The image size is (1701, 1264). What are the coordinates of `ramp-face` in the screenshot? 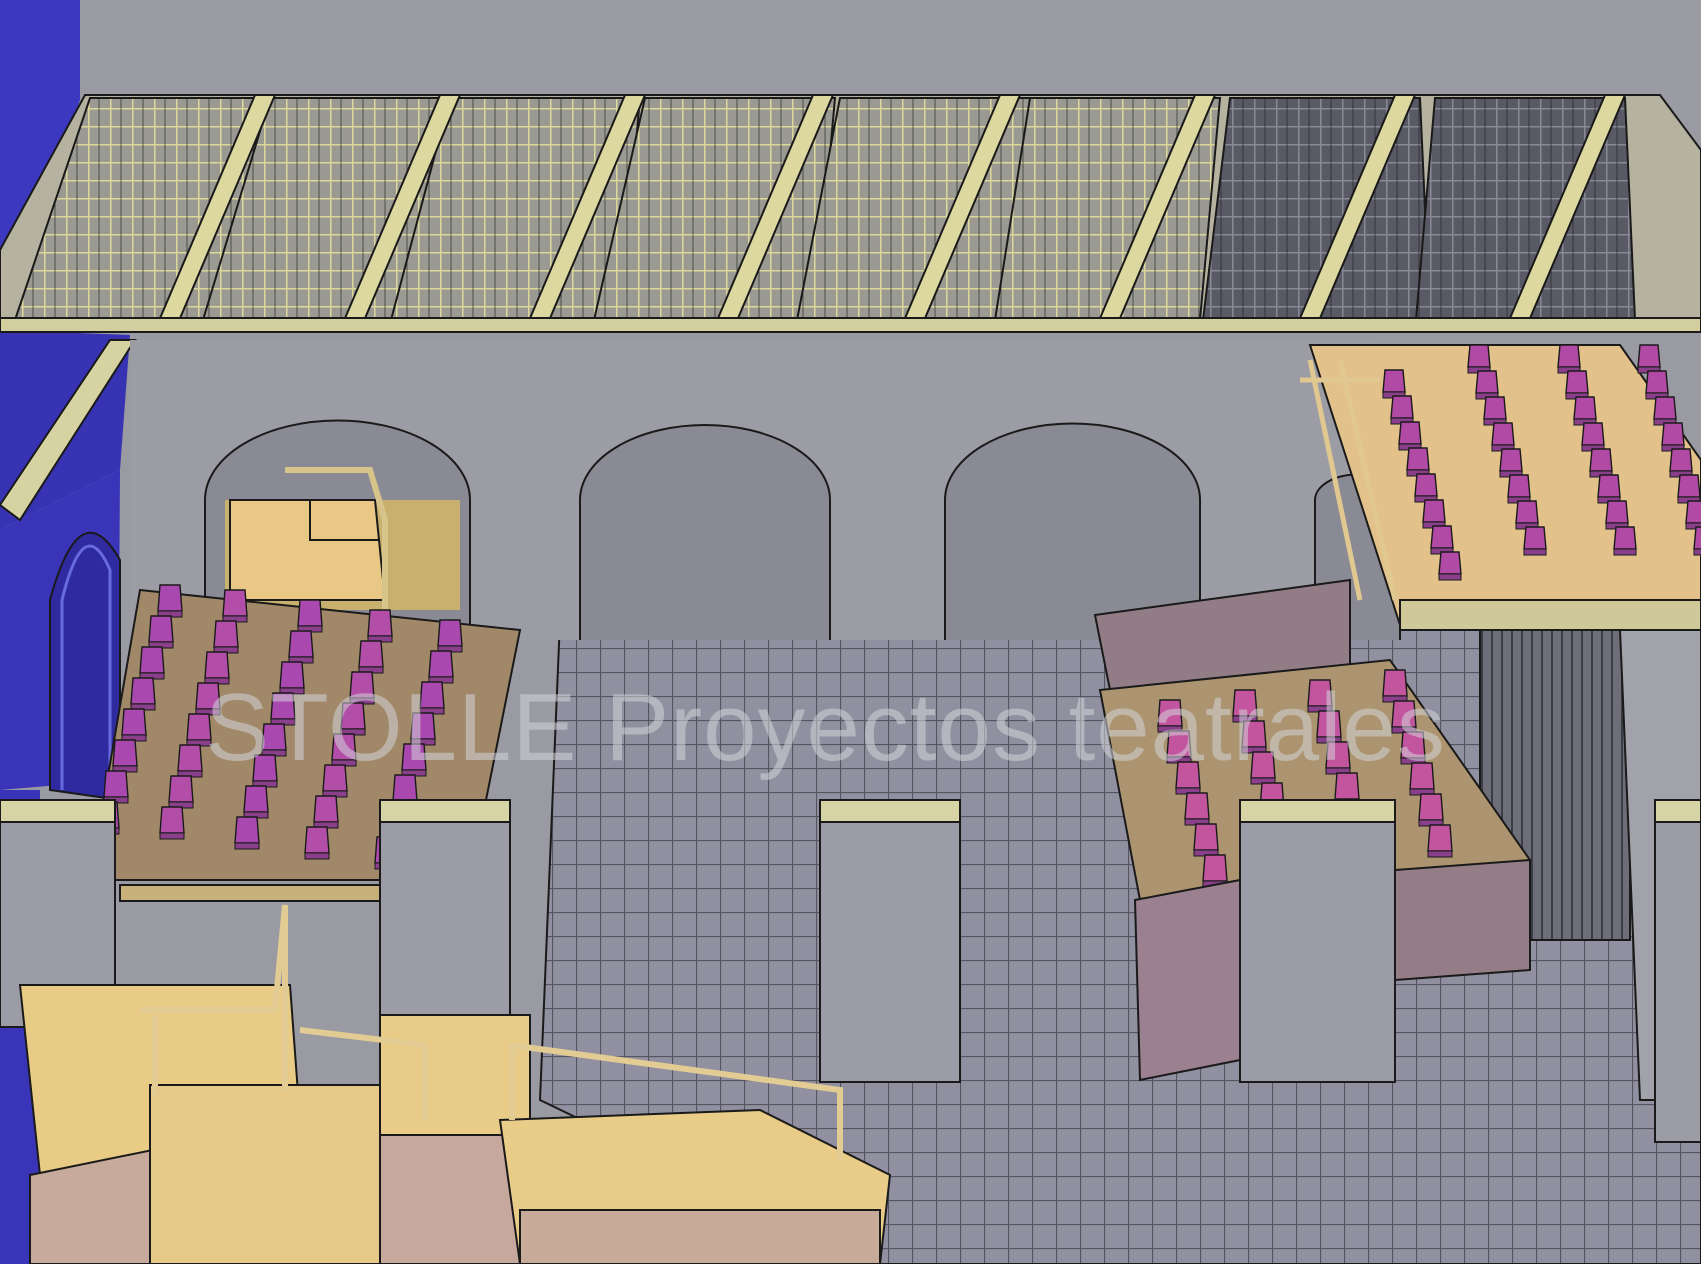 It's located at (700, 1236).